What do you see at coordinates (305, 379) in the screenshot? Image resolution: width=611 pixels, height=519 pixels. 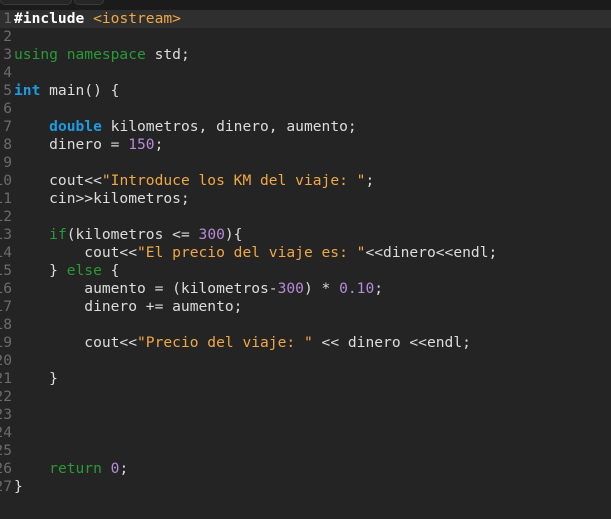 I see `code-line: 21 }` at bounding box center [305, 379].